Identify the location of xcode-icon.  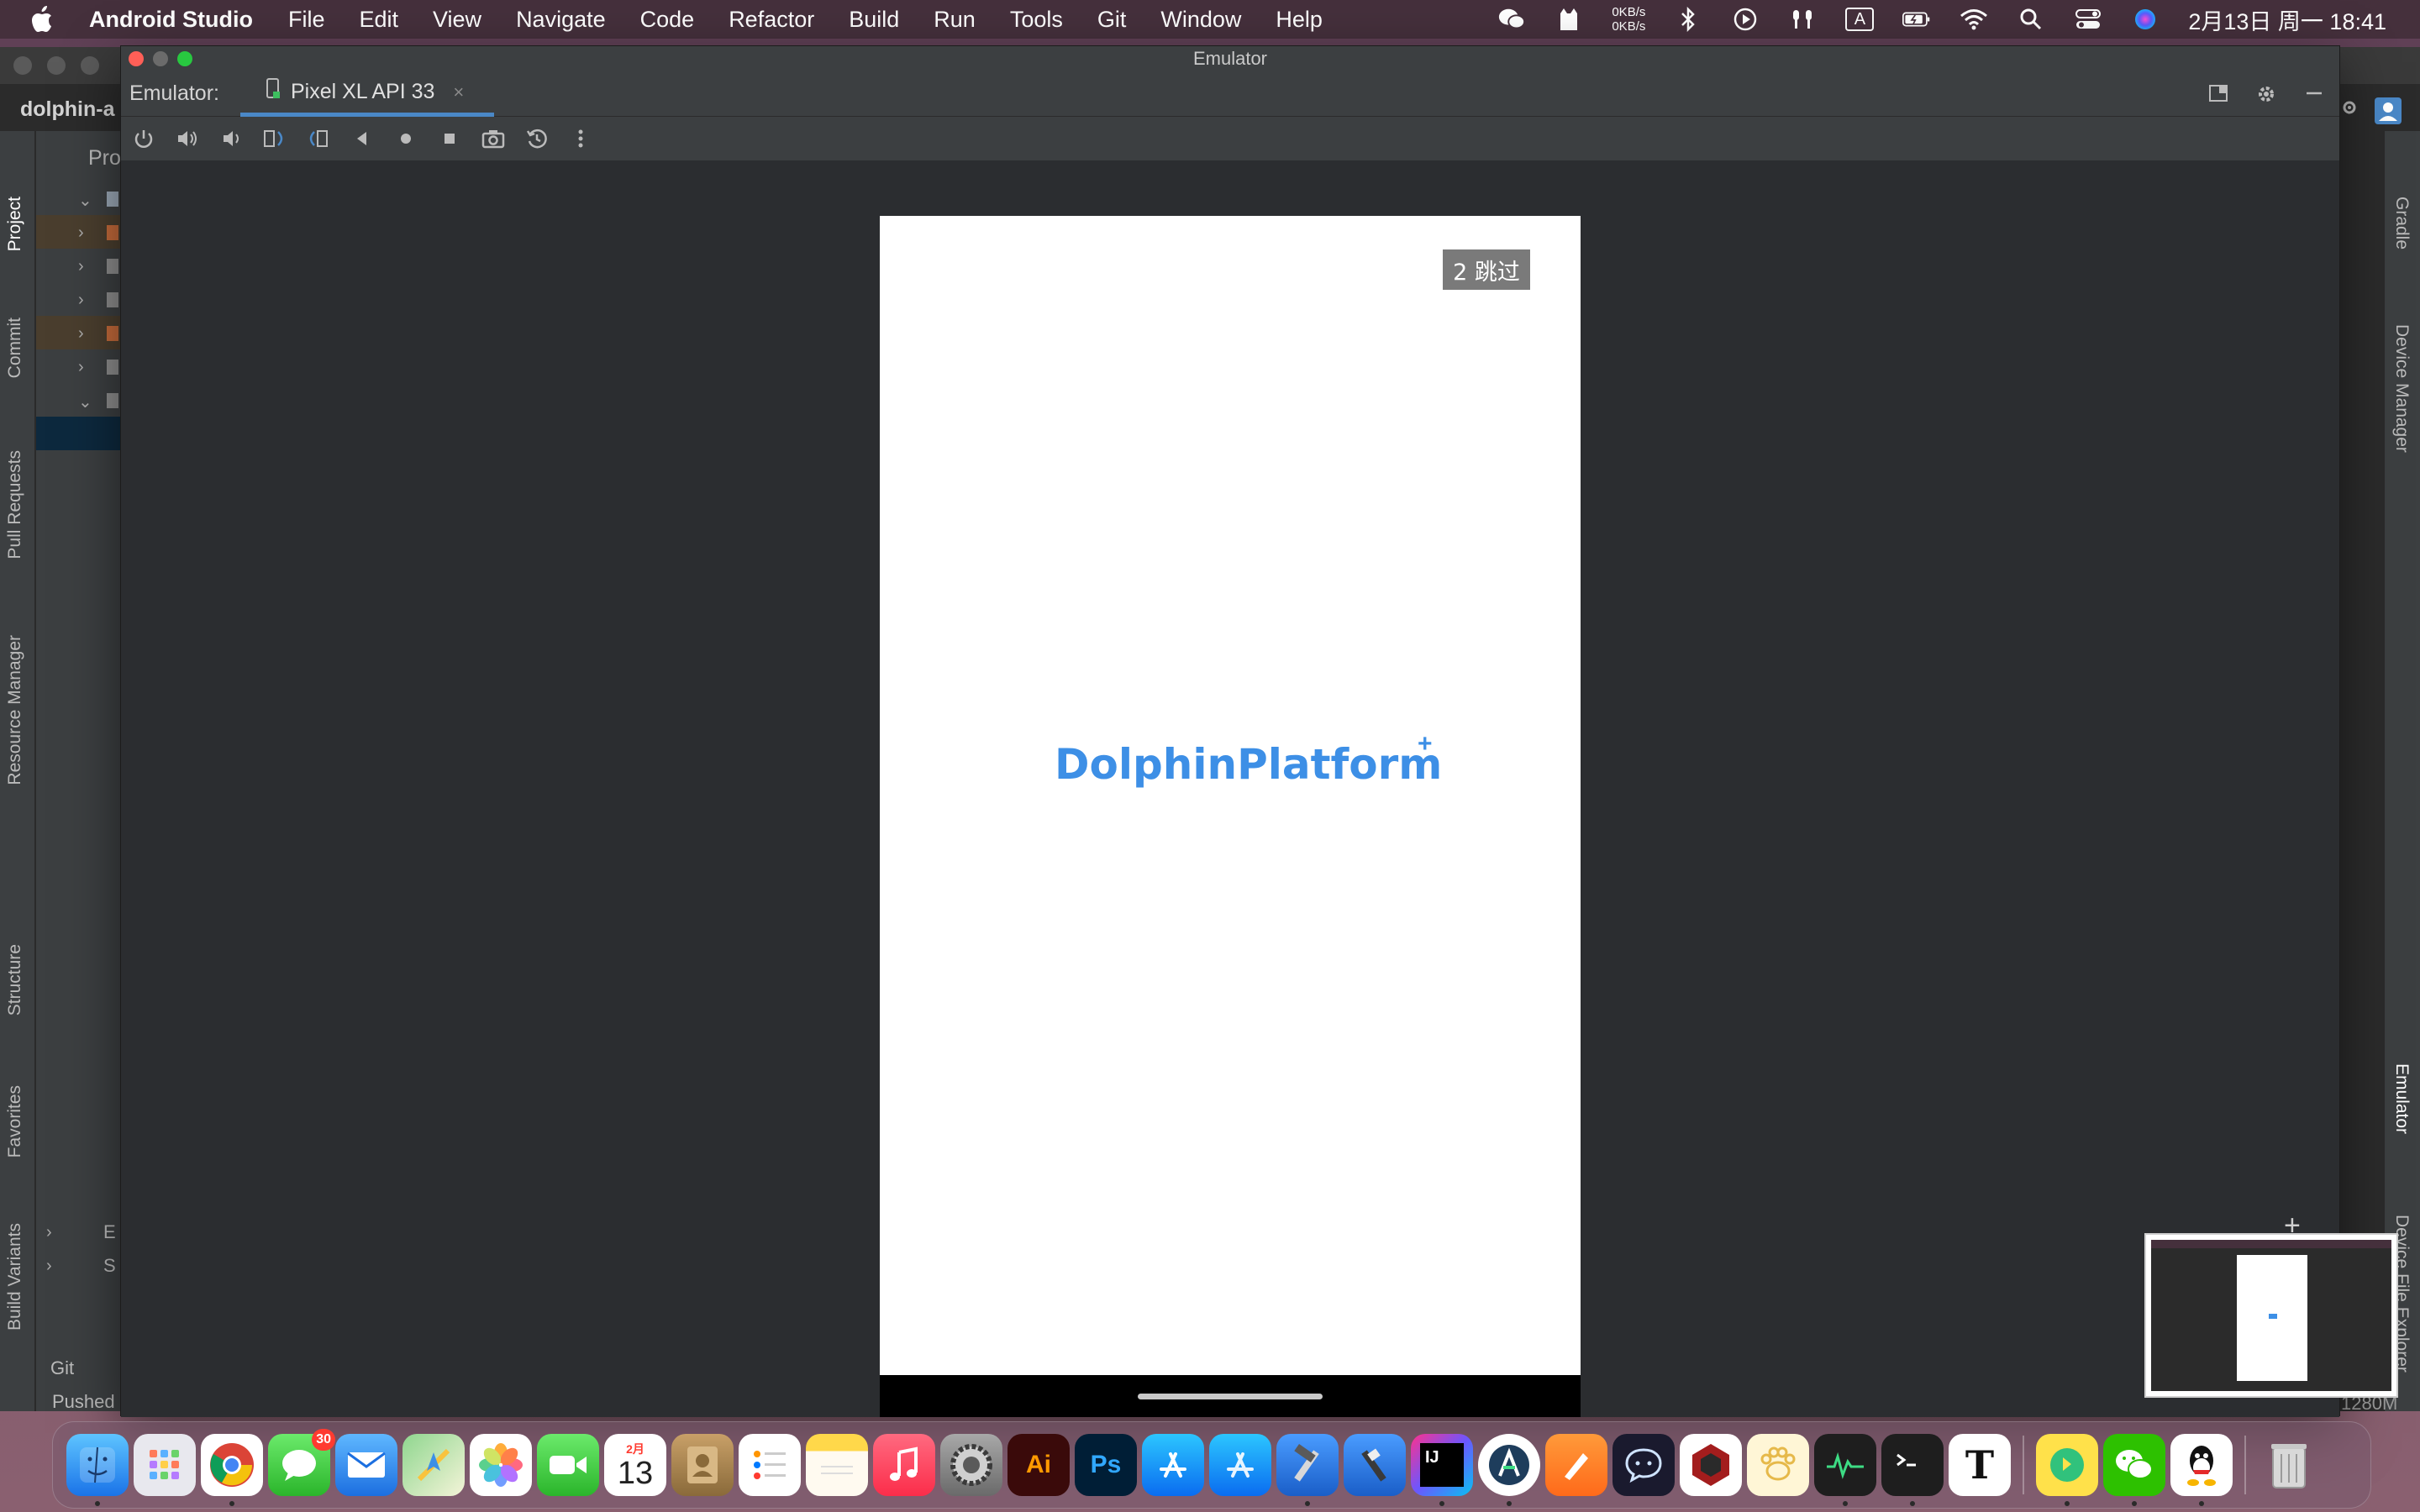
(1307, 1470).